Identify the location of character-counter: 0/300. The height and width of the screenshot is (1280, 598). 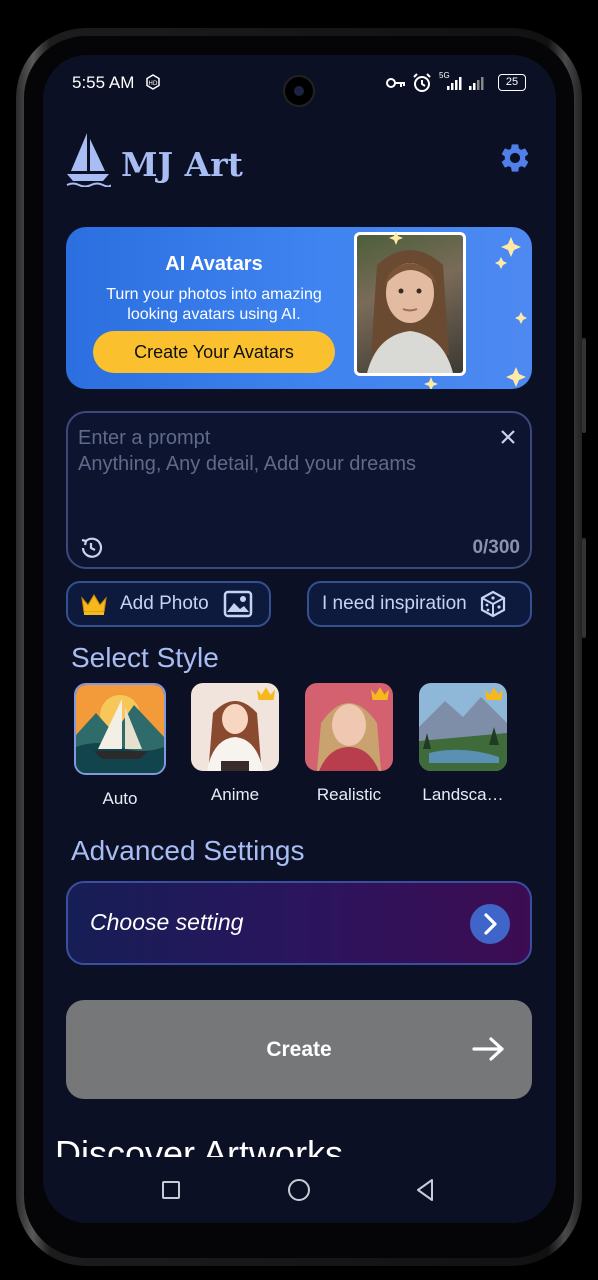
(496, 547).